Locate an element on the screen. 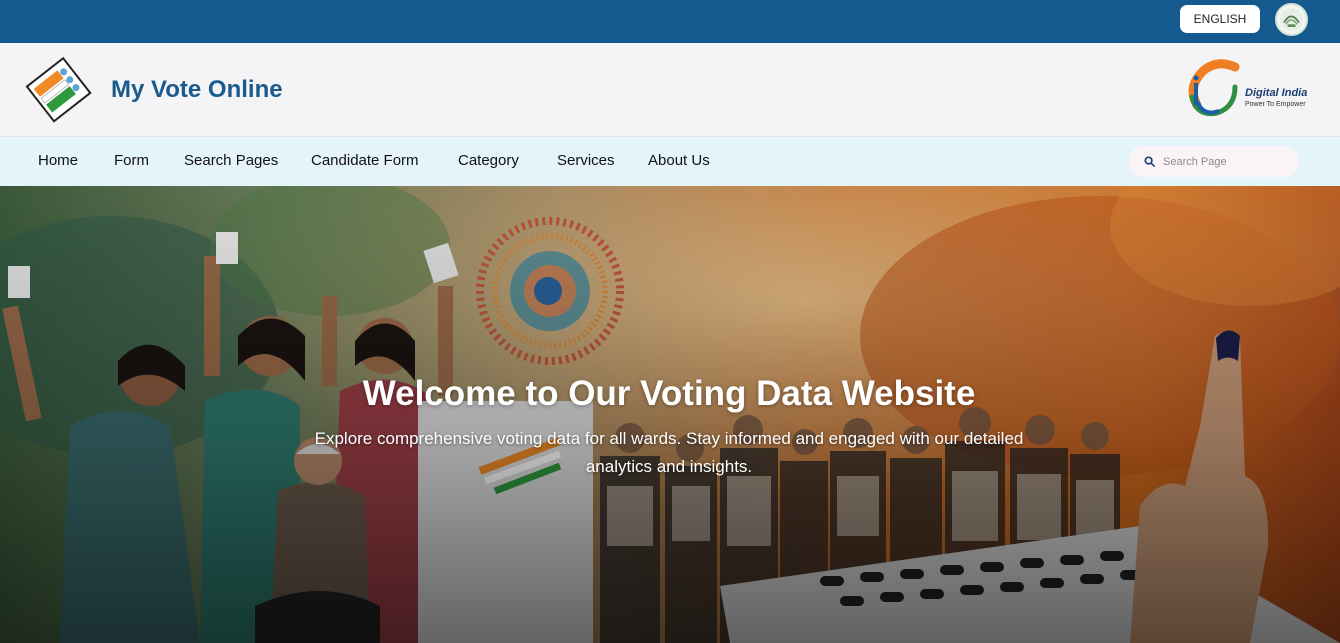 The width and height of the screenshot is (1340, 643). nav-item-category: Category is located at coordinates (488, 160).